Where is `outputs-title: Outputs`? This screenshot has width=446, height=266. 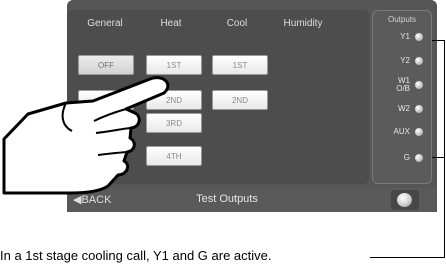
outputs-title: Outputs is located at coordinates (401, 19).